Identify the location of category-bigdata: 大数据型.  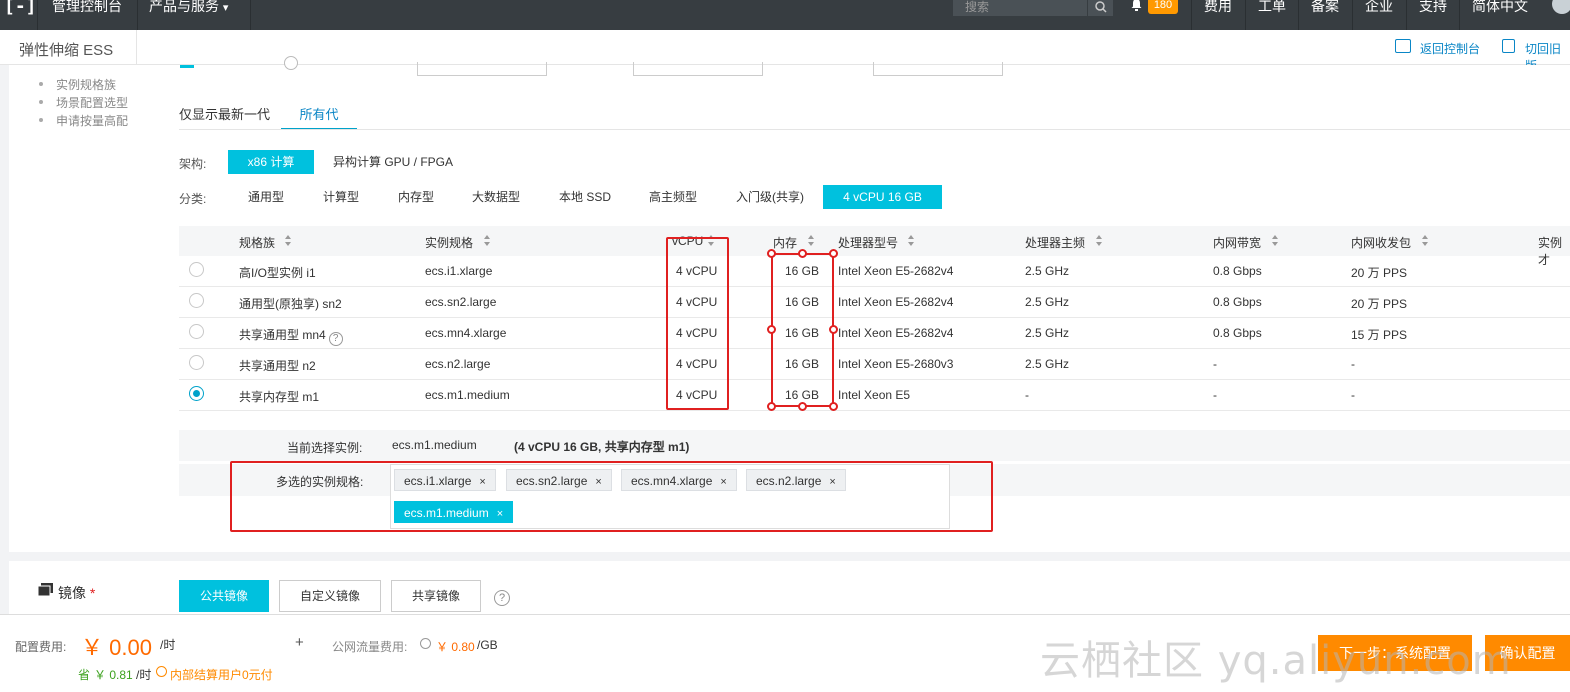
(496, 197).